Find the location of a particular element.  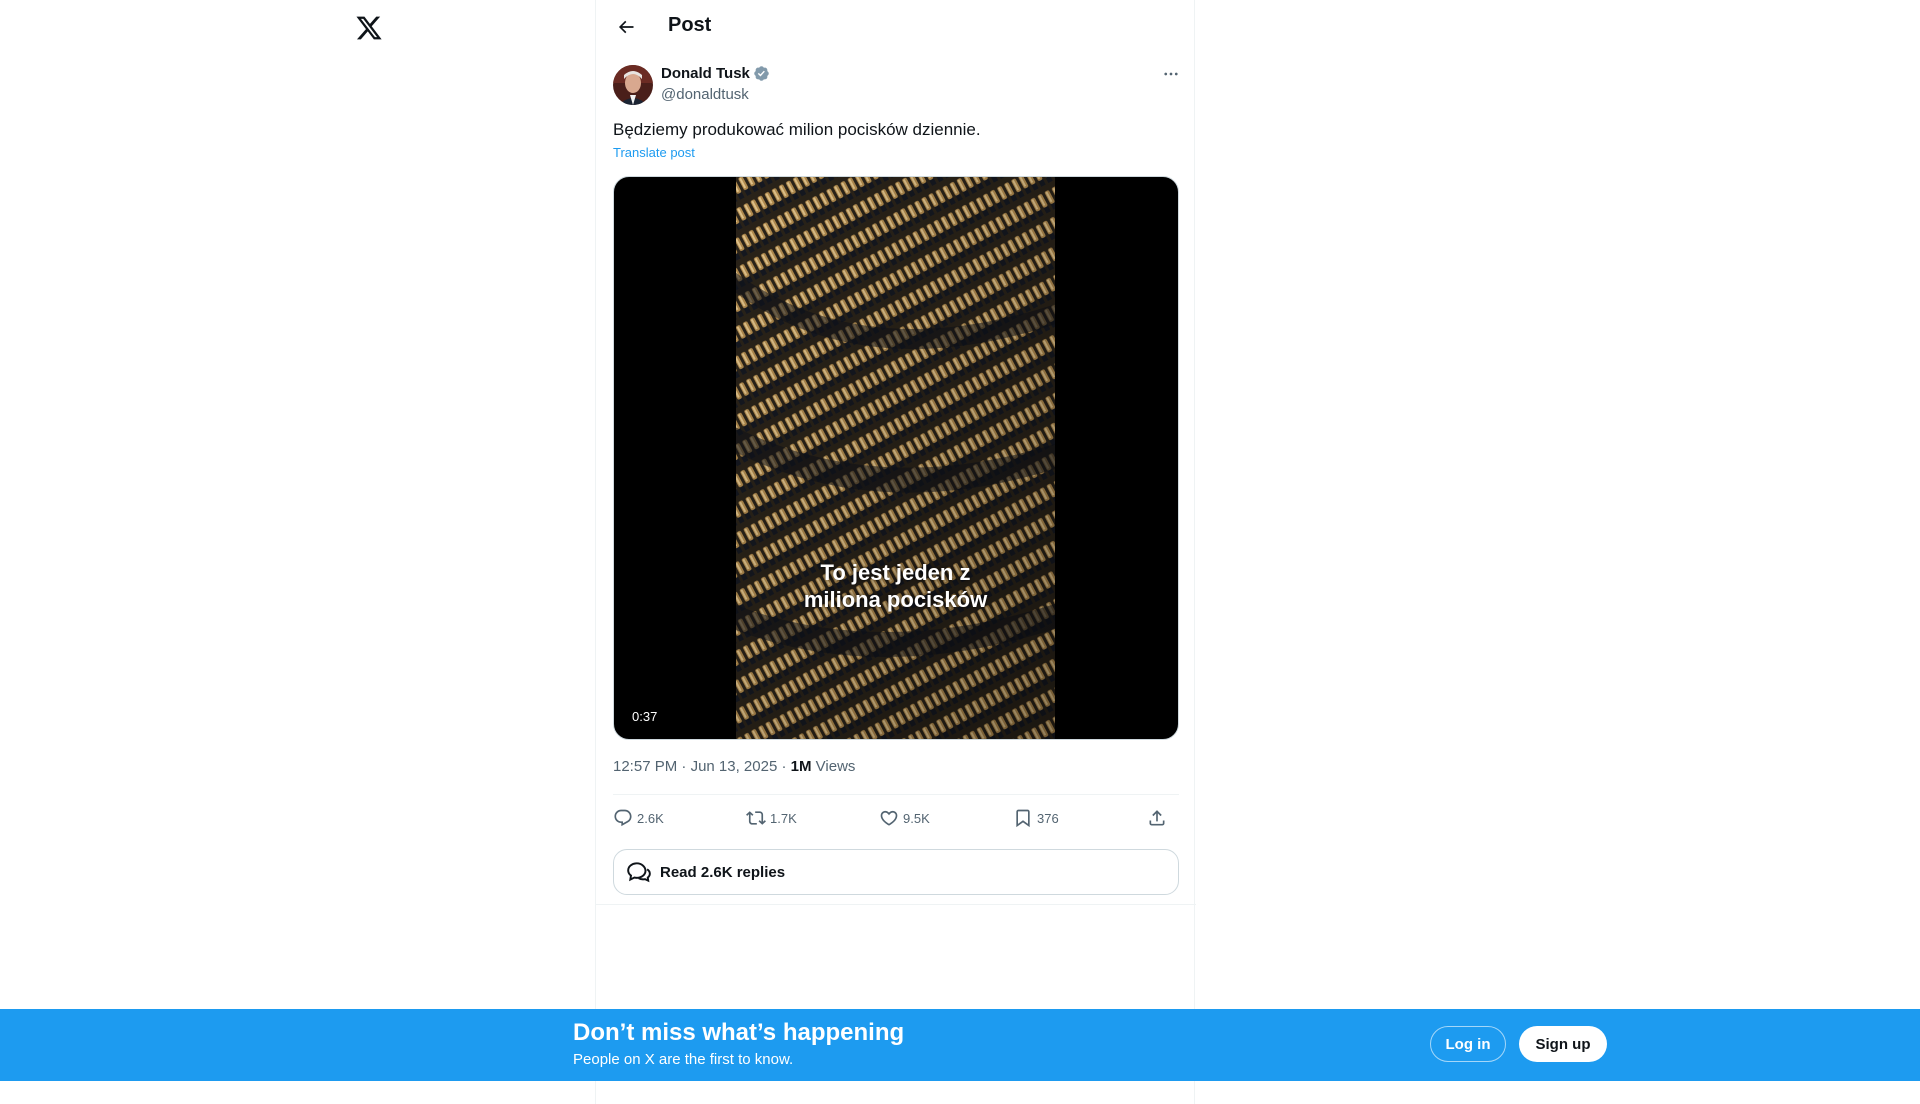

video-duration: 0:37 is located at coordinates (645, 716).